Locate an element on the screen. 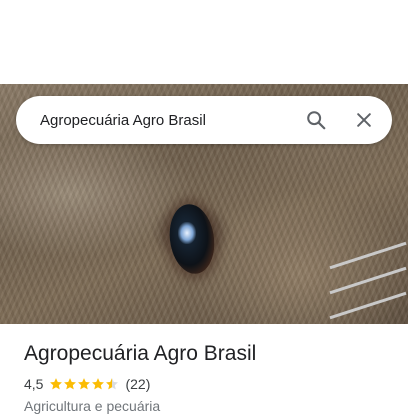 This screenshot has width=408, height=414. rating-stars is located at coordinates (84, 384).